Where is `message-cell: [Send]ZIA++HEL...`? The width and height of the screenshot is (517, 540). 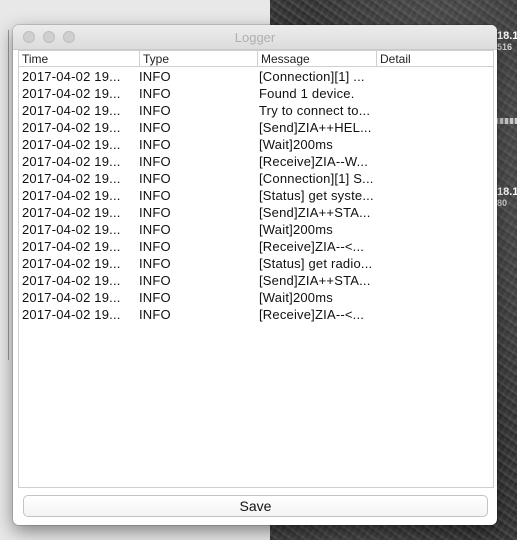 message-cell: [Send]ZIA++HEL... is located at coordinates (315, 127).